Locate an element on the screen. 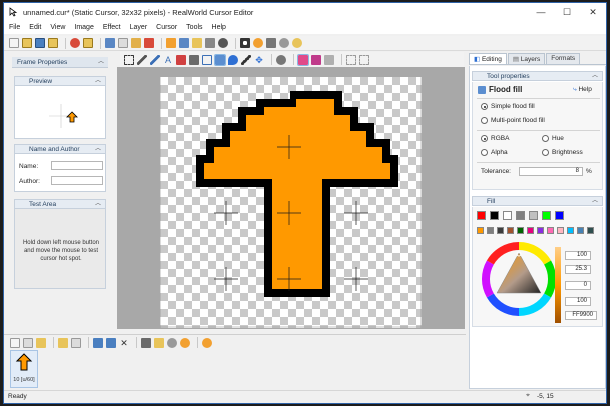 This screenshot has height=406, width=610. duplicate-frame-icon is located at coordinates (76, 342).